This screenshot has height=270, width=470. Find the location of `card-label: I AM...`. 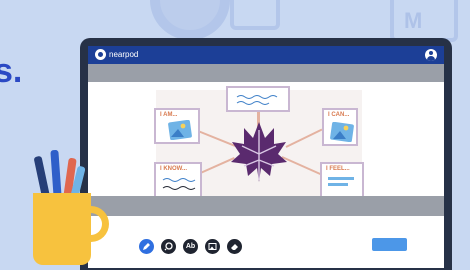

card-label: I AM... is located at coordinates (169, 115).